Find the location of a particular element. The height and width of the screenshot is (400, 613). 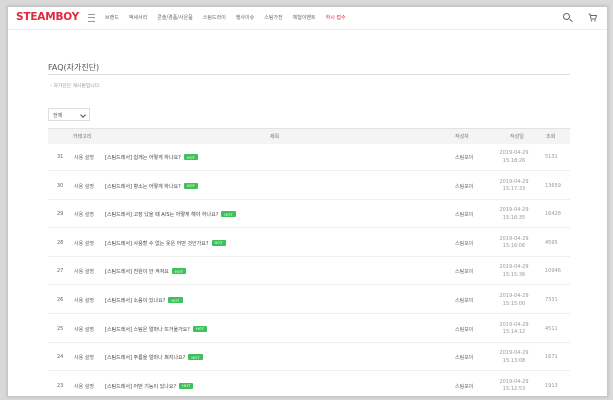

main-nav: 브랜드 액세서리 콘솔/경품/사은품 스팀드라이 행사이슈 스팀가전 체험이벤트 하시 접수 is located at coordinates (225, 17).